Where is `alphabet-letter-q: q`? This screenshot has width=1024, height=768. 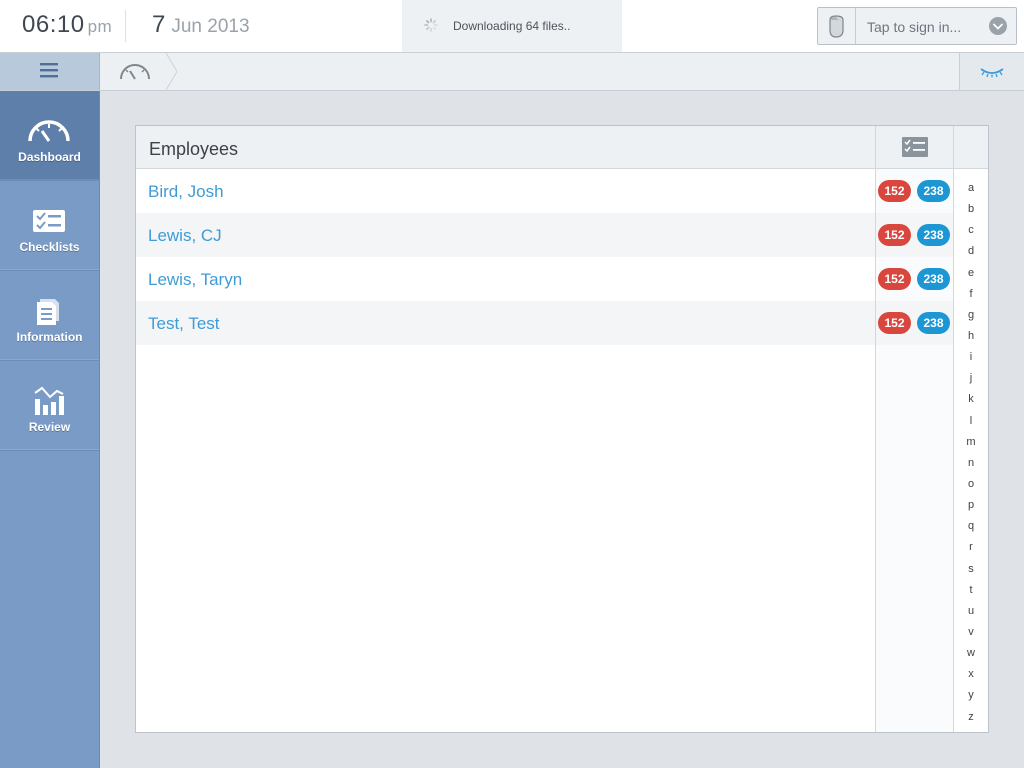
alphabet-letter-q: q is located at coordinates (971, 526).